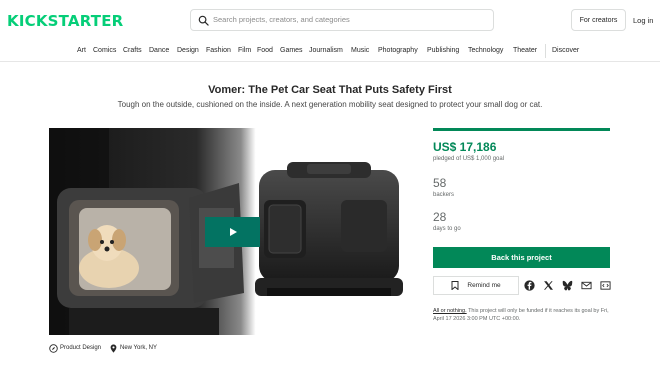 This screenshot has width=660, height=372. Describe the element at coordinates (440, 183) in the screenshot. I see `backers-count: 58` at that location.